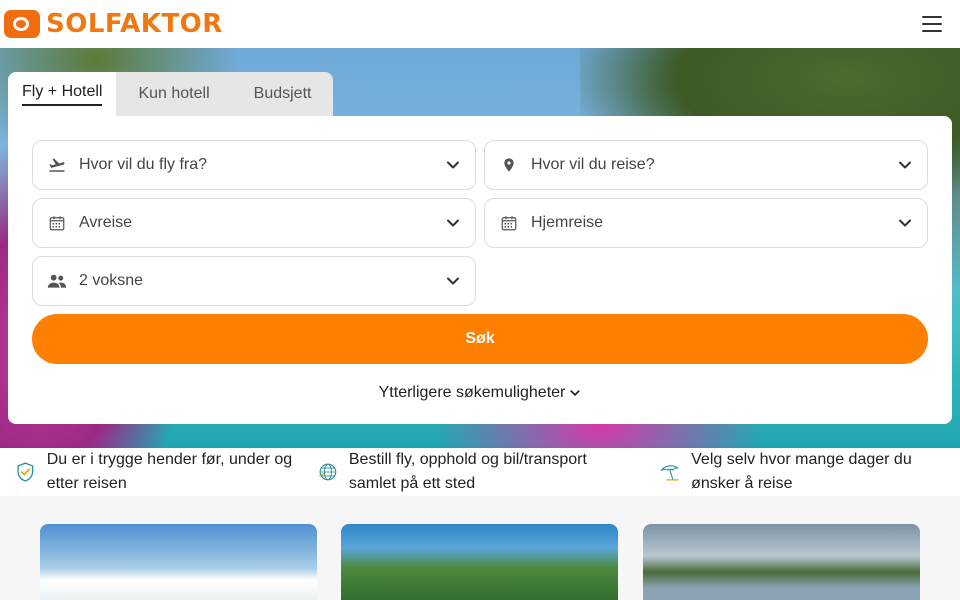 The width and height of the screenshot is (960, 600). Describe the element at coordinates (57, 281) in the screenshot. I see `people-icon` at that location.